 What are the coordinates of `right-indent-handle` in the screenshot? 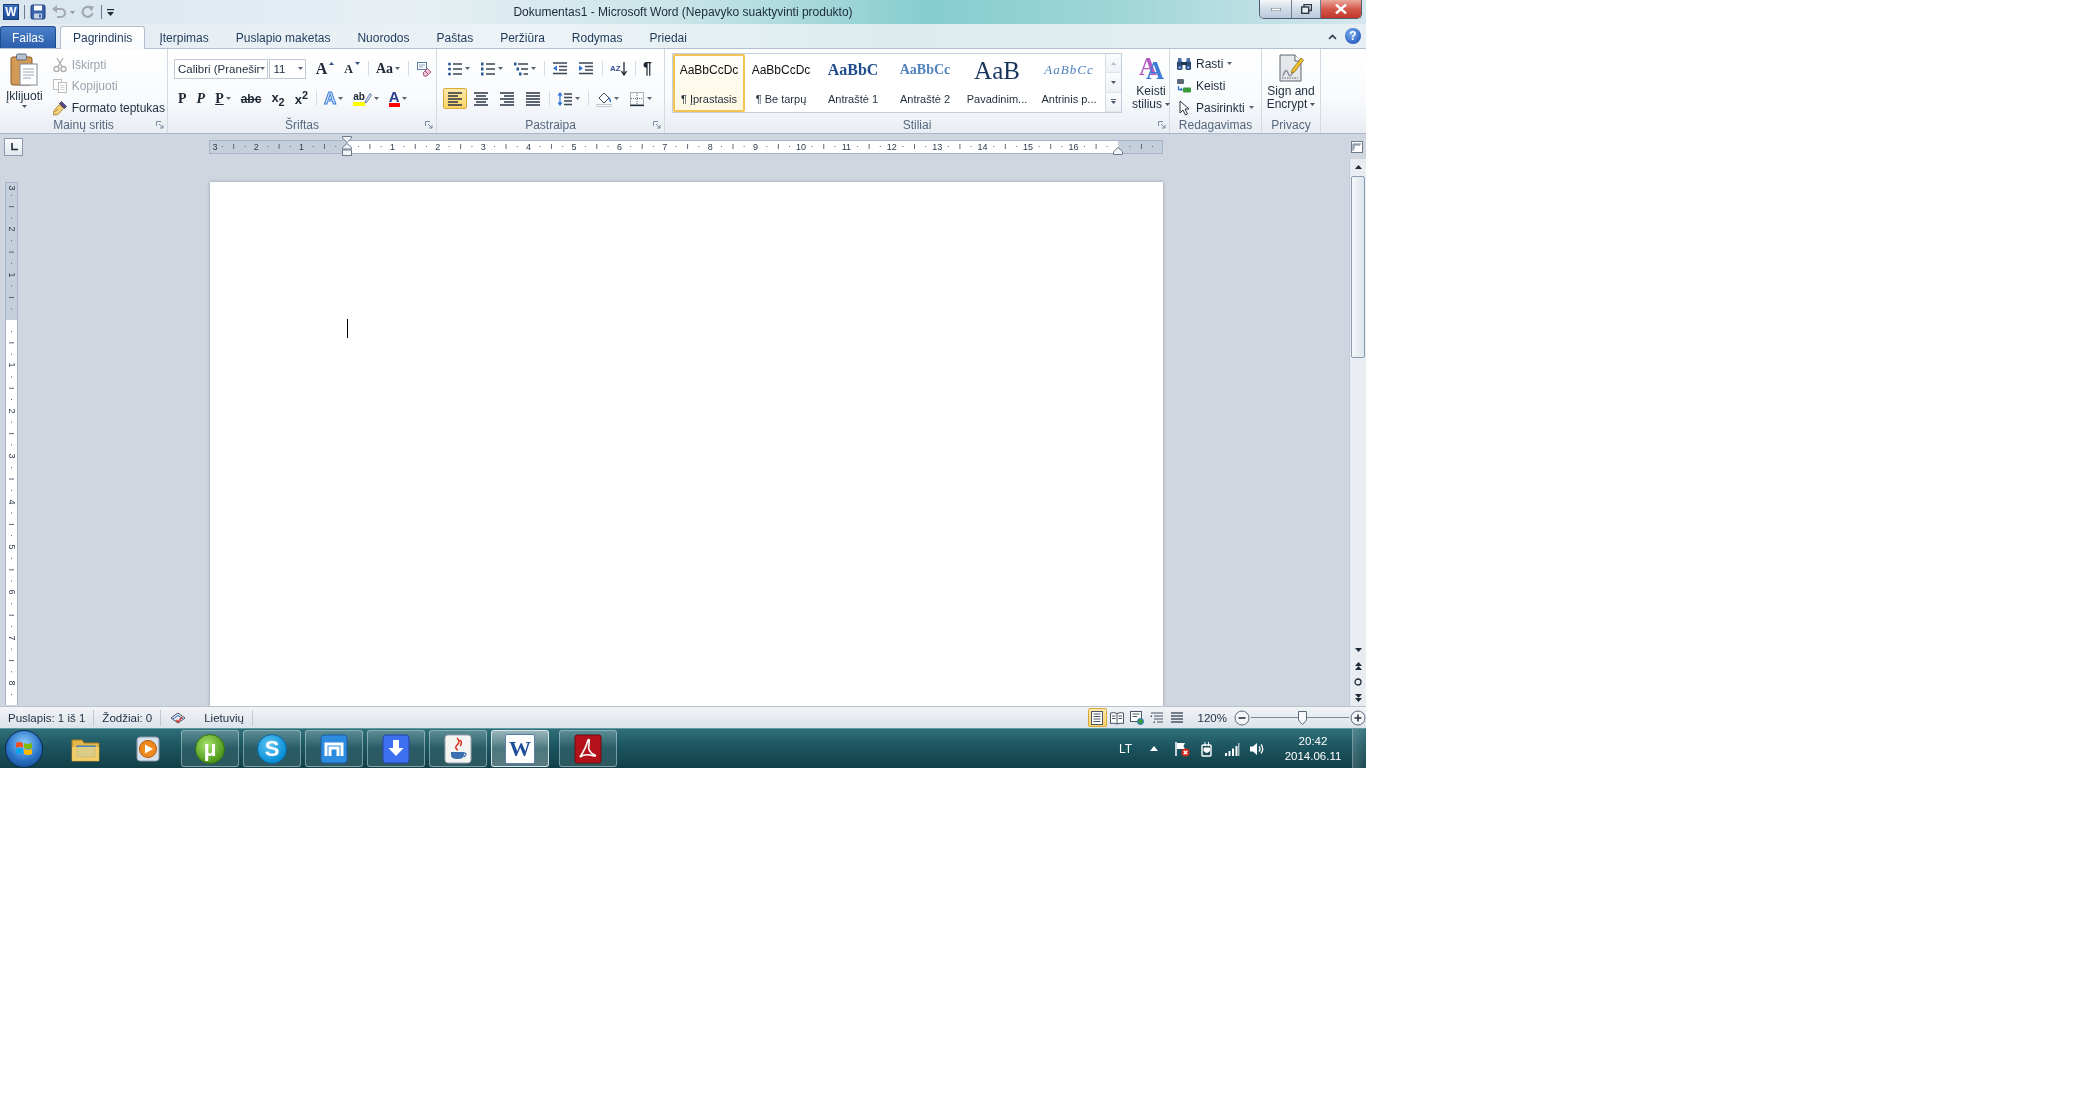 It's located at (1118, 150).